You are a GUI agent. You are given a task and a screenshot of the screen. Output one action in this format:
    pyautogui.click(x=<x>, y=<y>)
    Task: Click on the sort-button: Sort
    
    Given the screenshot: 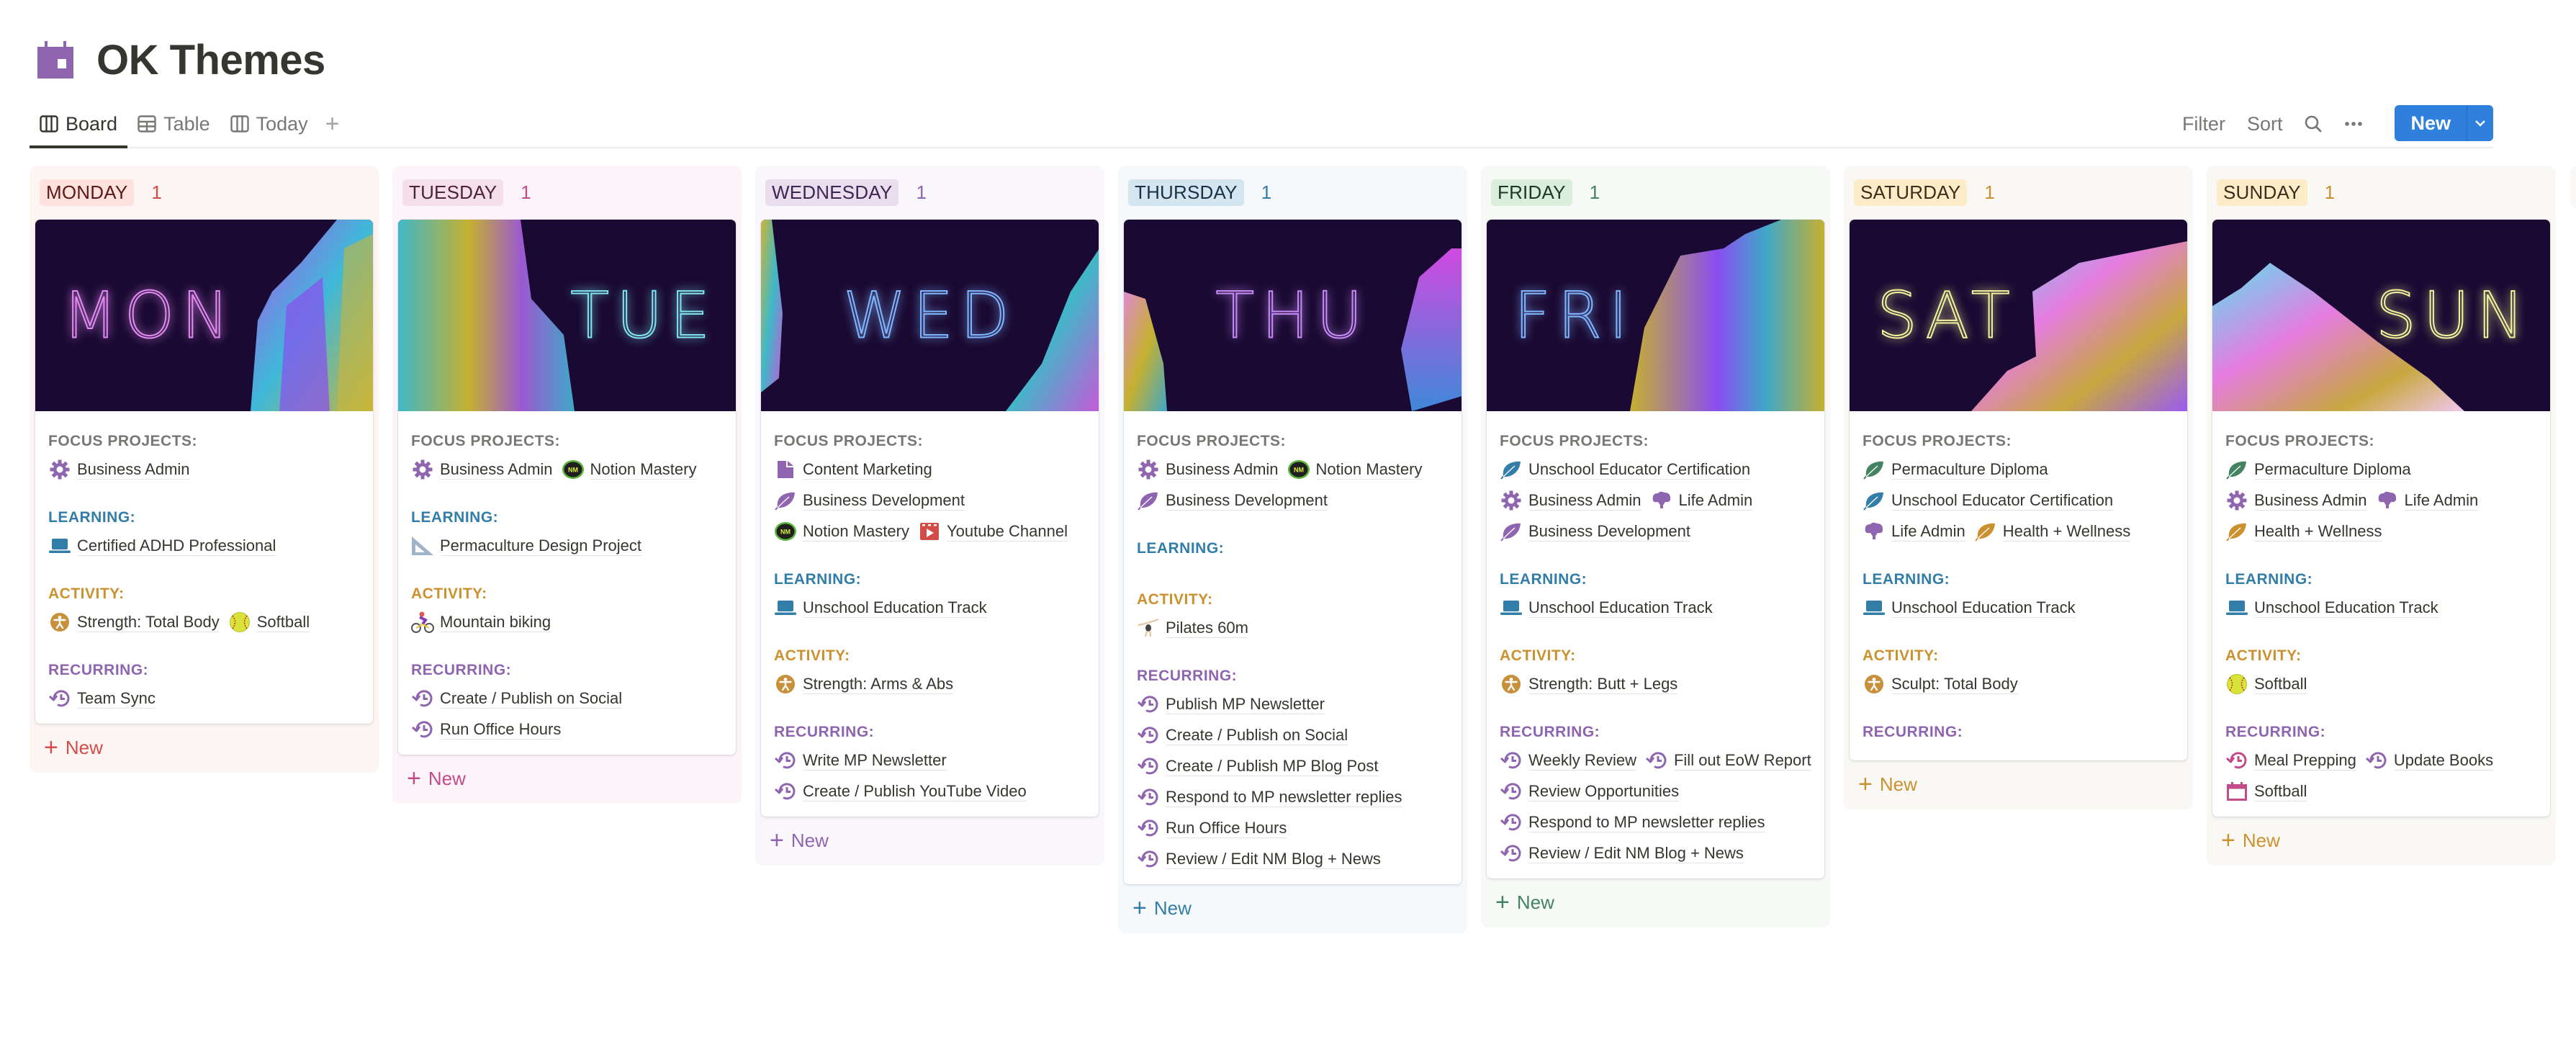 What is the action you would take?
    pyautogui.click(x=2265, y=124)
    